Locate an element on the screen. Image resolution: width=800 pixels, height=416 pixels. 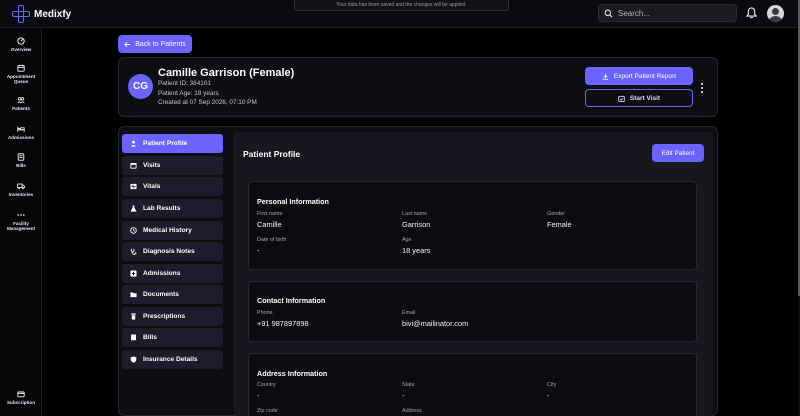
medical-cross-icon is located at coordinates (21, 14).